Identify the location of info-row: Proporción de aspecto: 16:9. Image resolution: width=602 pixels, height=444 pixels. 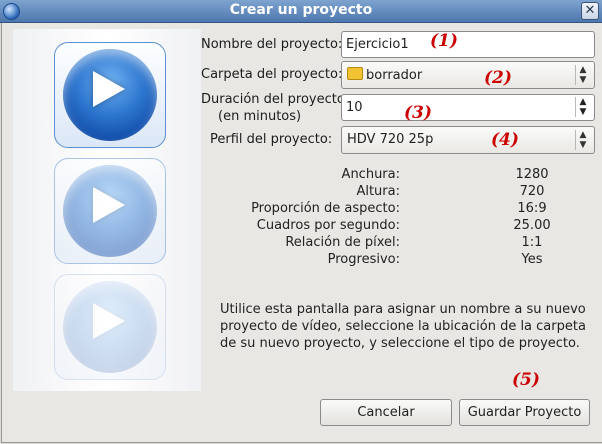
(399, 208).